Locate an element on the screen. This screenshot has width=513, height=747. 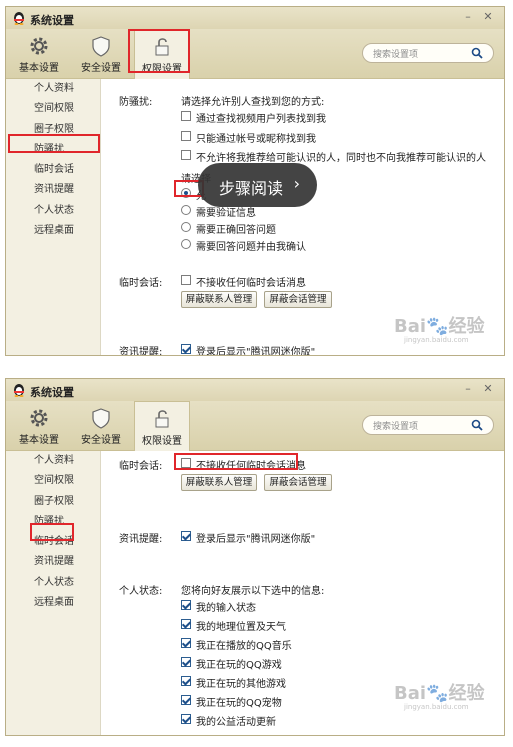
status-item-label: 我的公益活动更新 is located at coordinates (236, 722).